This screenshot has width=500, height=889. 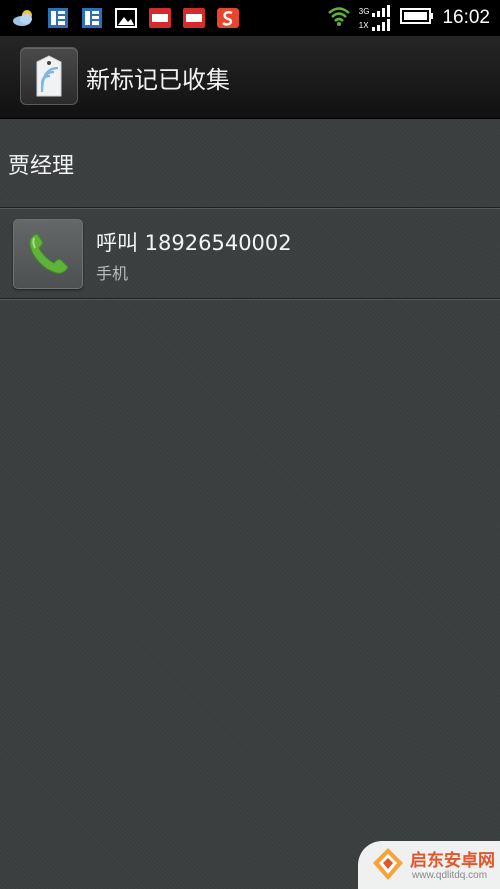 I want to click on phone-type-label: 手机, so click(x=112, y=273).